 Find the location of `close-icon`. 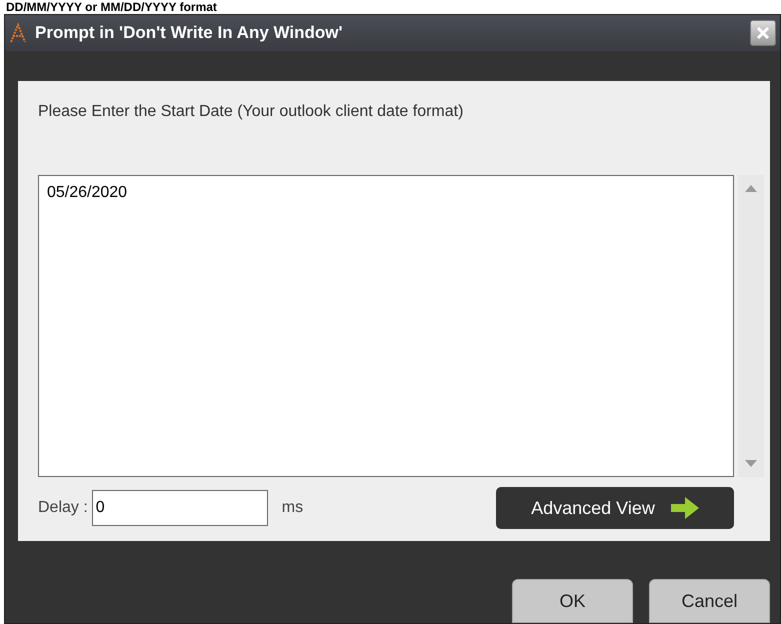

close-icon is located at coordinates (763, 33).